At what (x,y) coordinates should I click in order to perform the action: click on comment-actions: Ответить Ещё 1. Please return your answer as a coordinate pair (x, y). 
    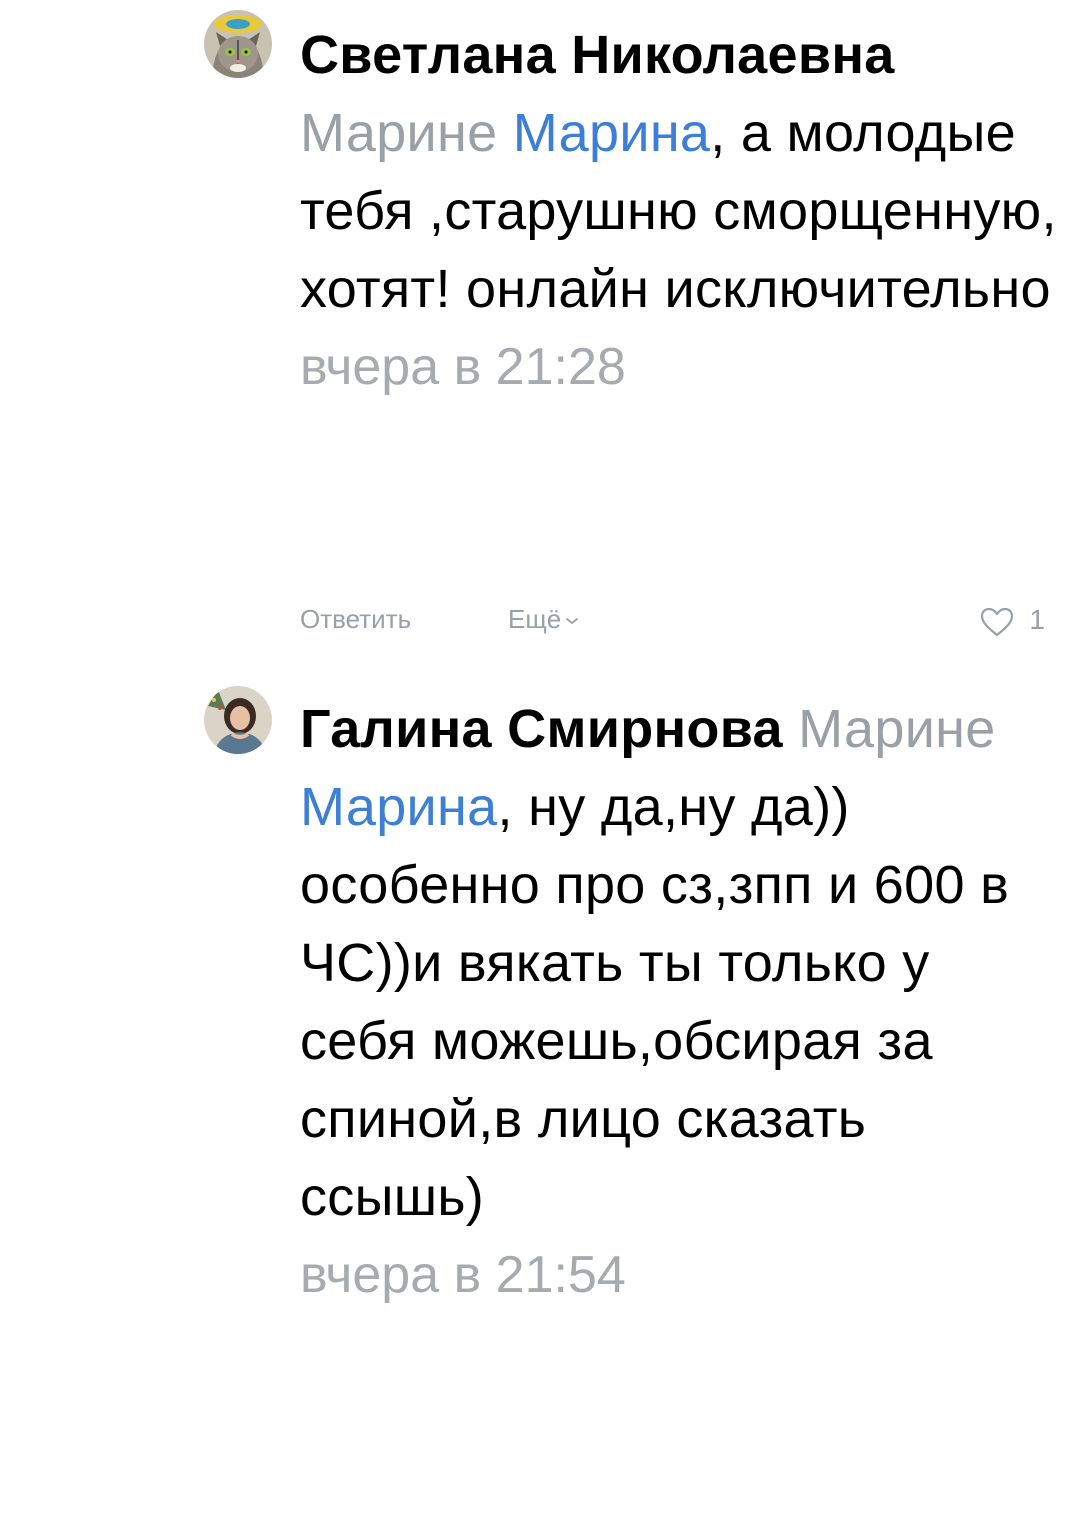
    Looking at the image, I should click on (672, 624).